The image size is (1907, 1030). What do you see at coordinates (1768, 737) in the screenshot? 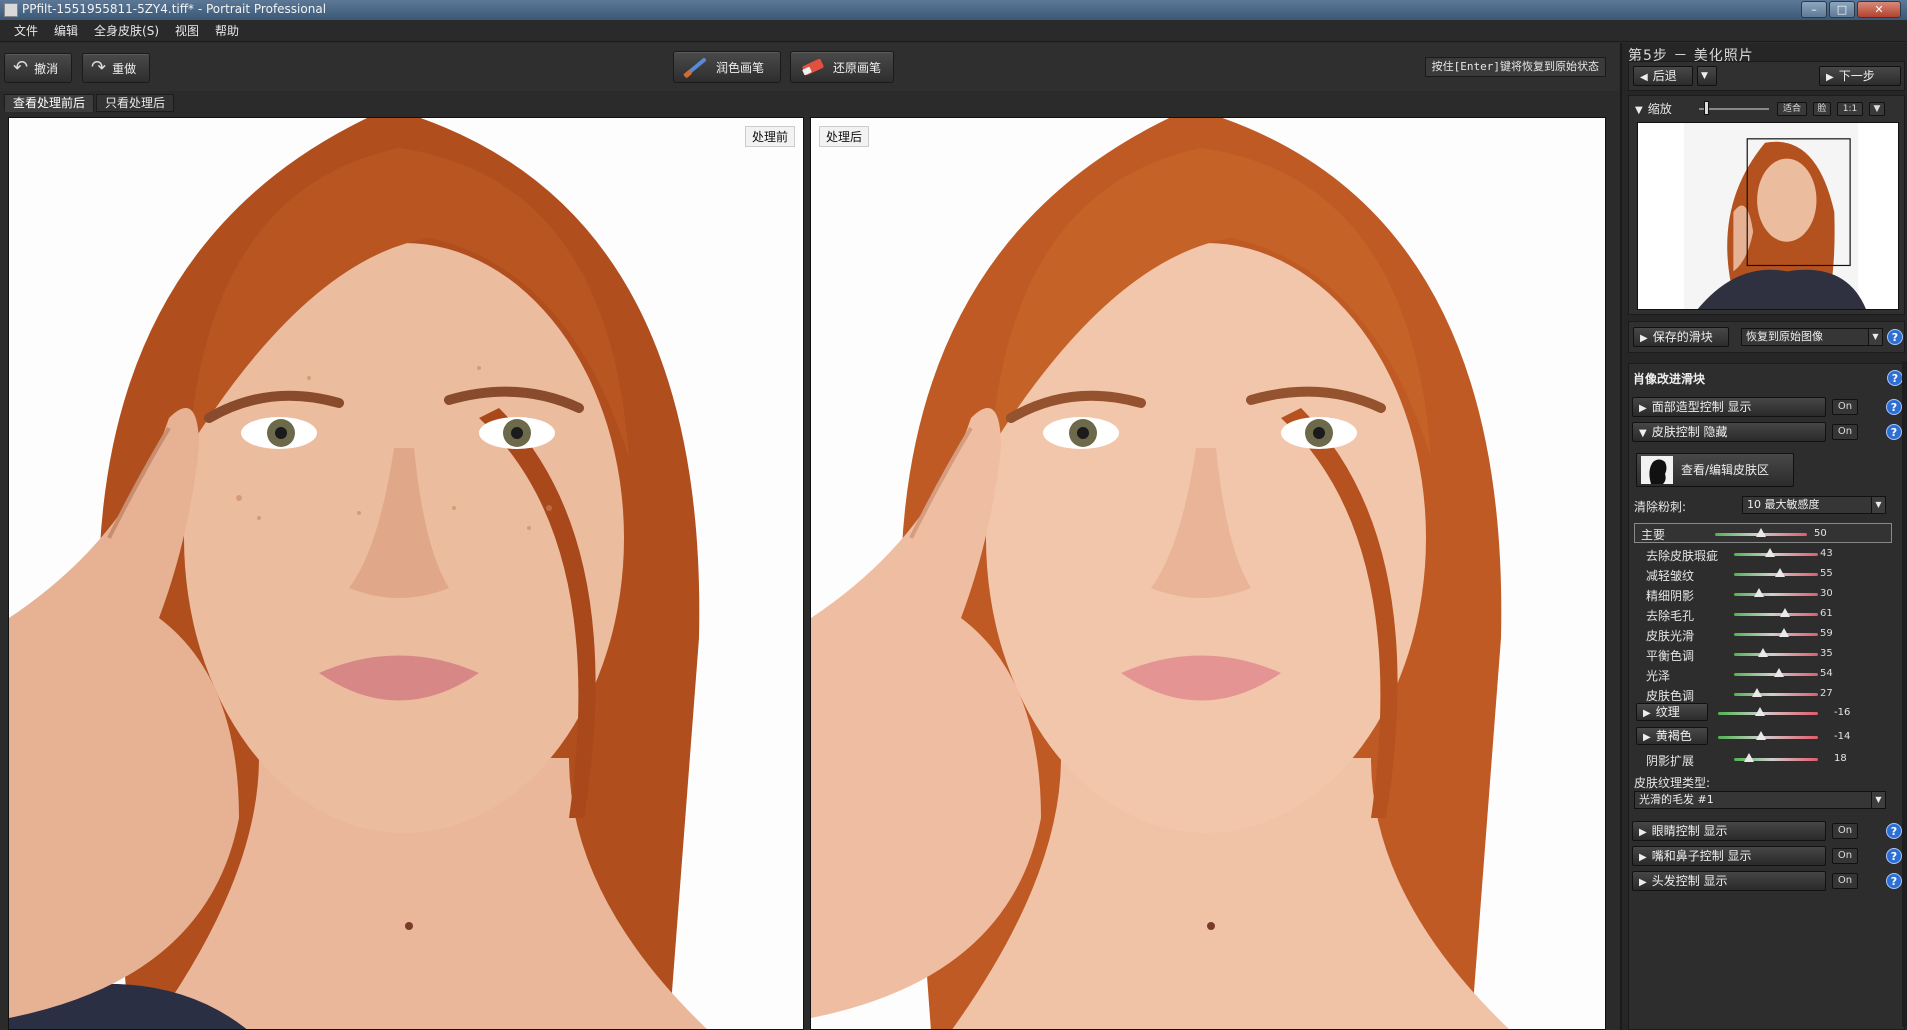
I see `yellow-brown-slider-track` at bounding box center [1768, 737].